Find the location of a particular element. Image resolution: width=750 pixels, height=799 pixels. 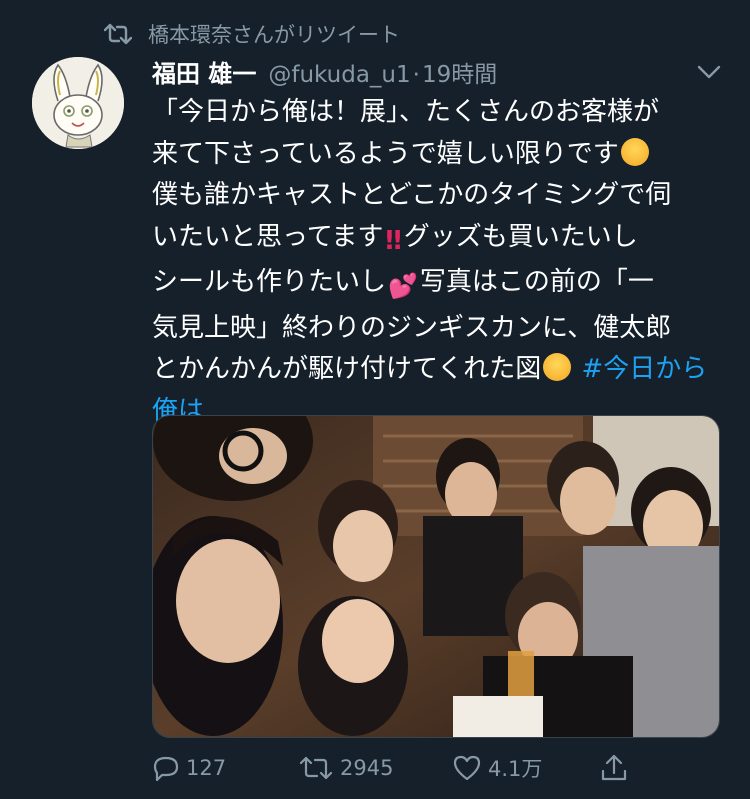

avatar is located at coordinates (78, 103).